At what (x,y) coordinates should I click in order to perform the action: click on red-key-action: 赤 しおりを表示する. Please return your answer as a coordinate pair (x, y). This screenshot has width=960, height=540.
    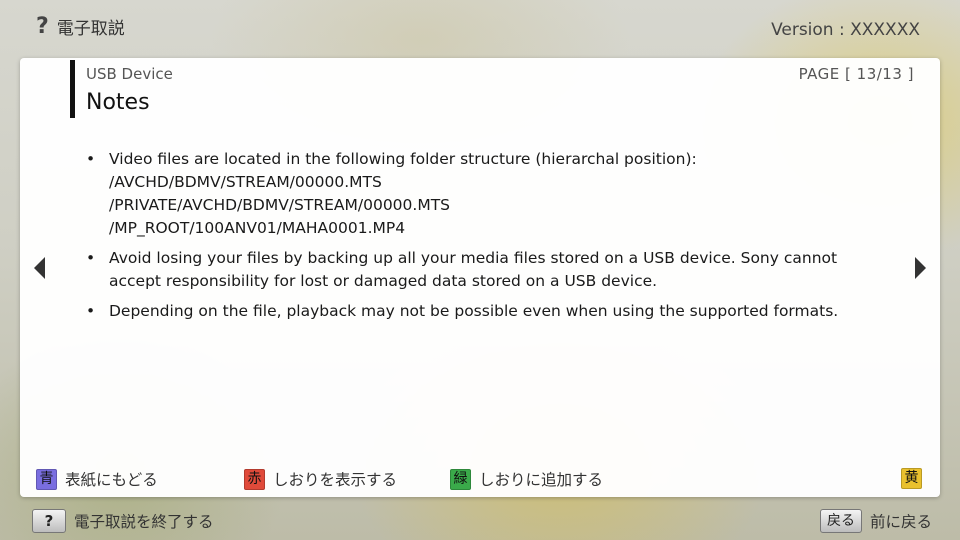
    Looking at the image, I should click on (320, 479).